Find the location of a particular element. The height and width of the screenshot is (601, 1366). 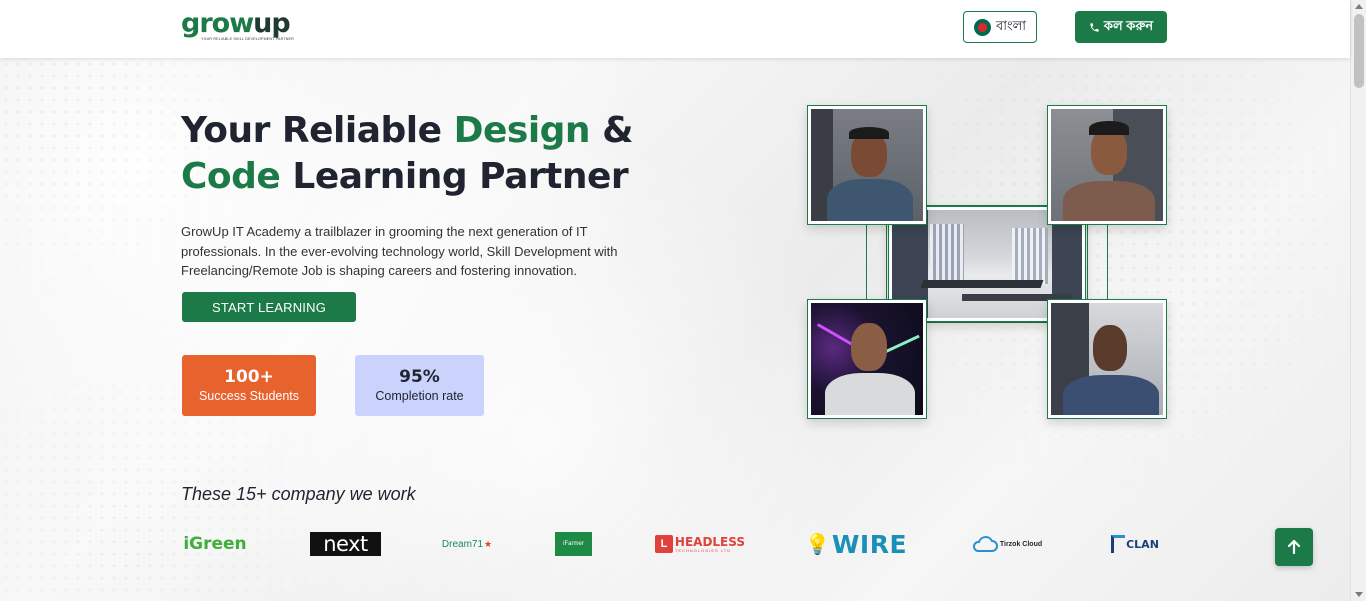

scroll-down-arrow-icon is located at coordinates (1359, 594).